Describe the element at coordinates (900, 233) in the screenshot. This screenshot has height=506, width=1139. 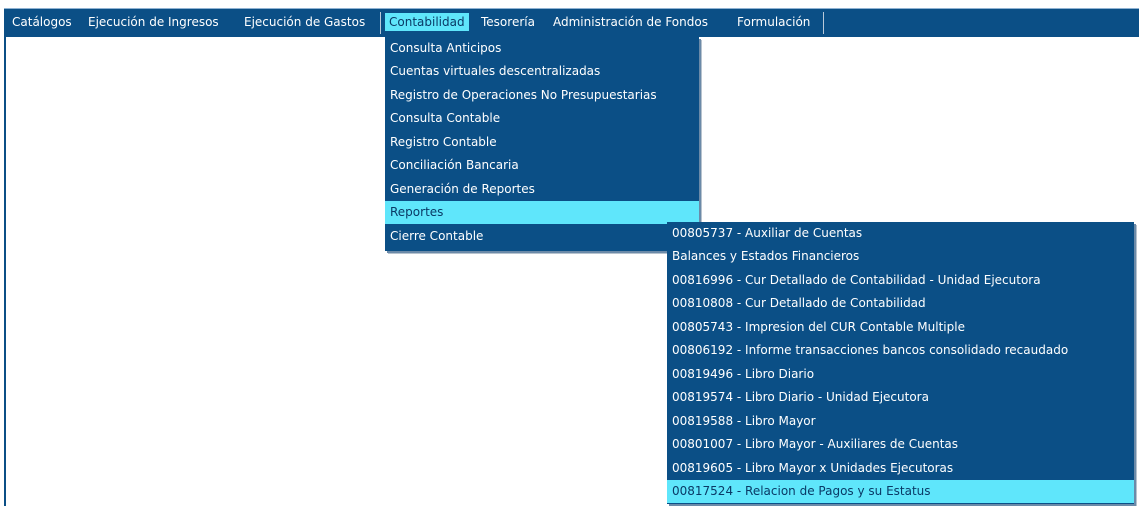
I see `submenu-item-auxiliar-cuentas: 00805737 - Auxiliar de Cuentas` at that location.